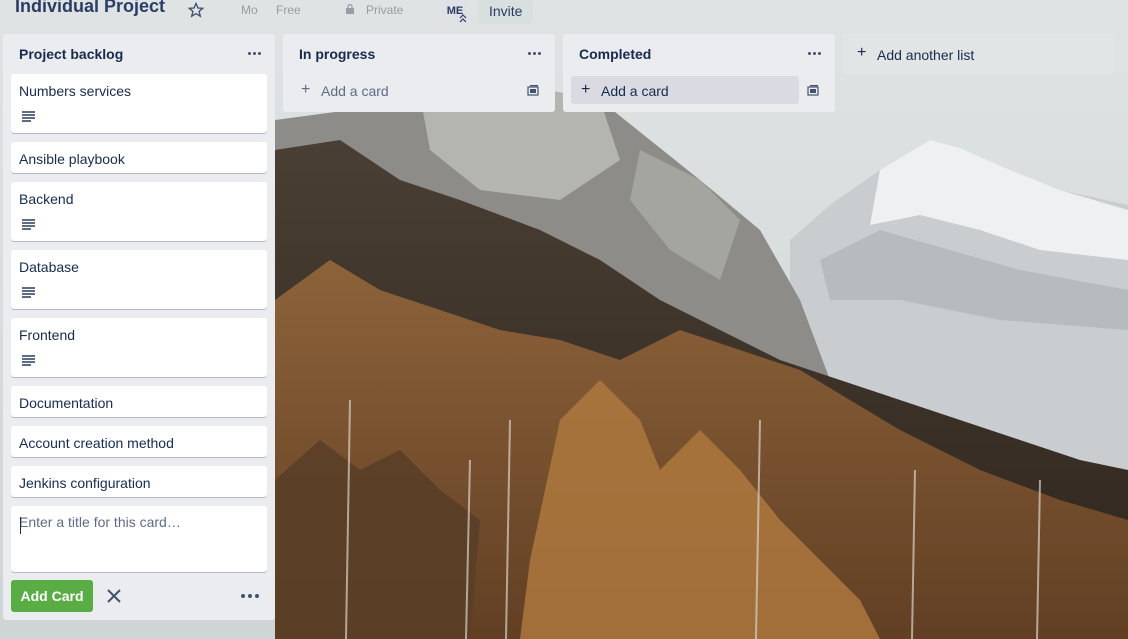 This screenshot has width=1128, height=639. What do you see at coordinates (139, 103) in the screenshot?
I see `card: Numbers services` at bounding box center [139, 103].